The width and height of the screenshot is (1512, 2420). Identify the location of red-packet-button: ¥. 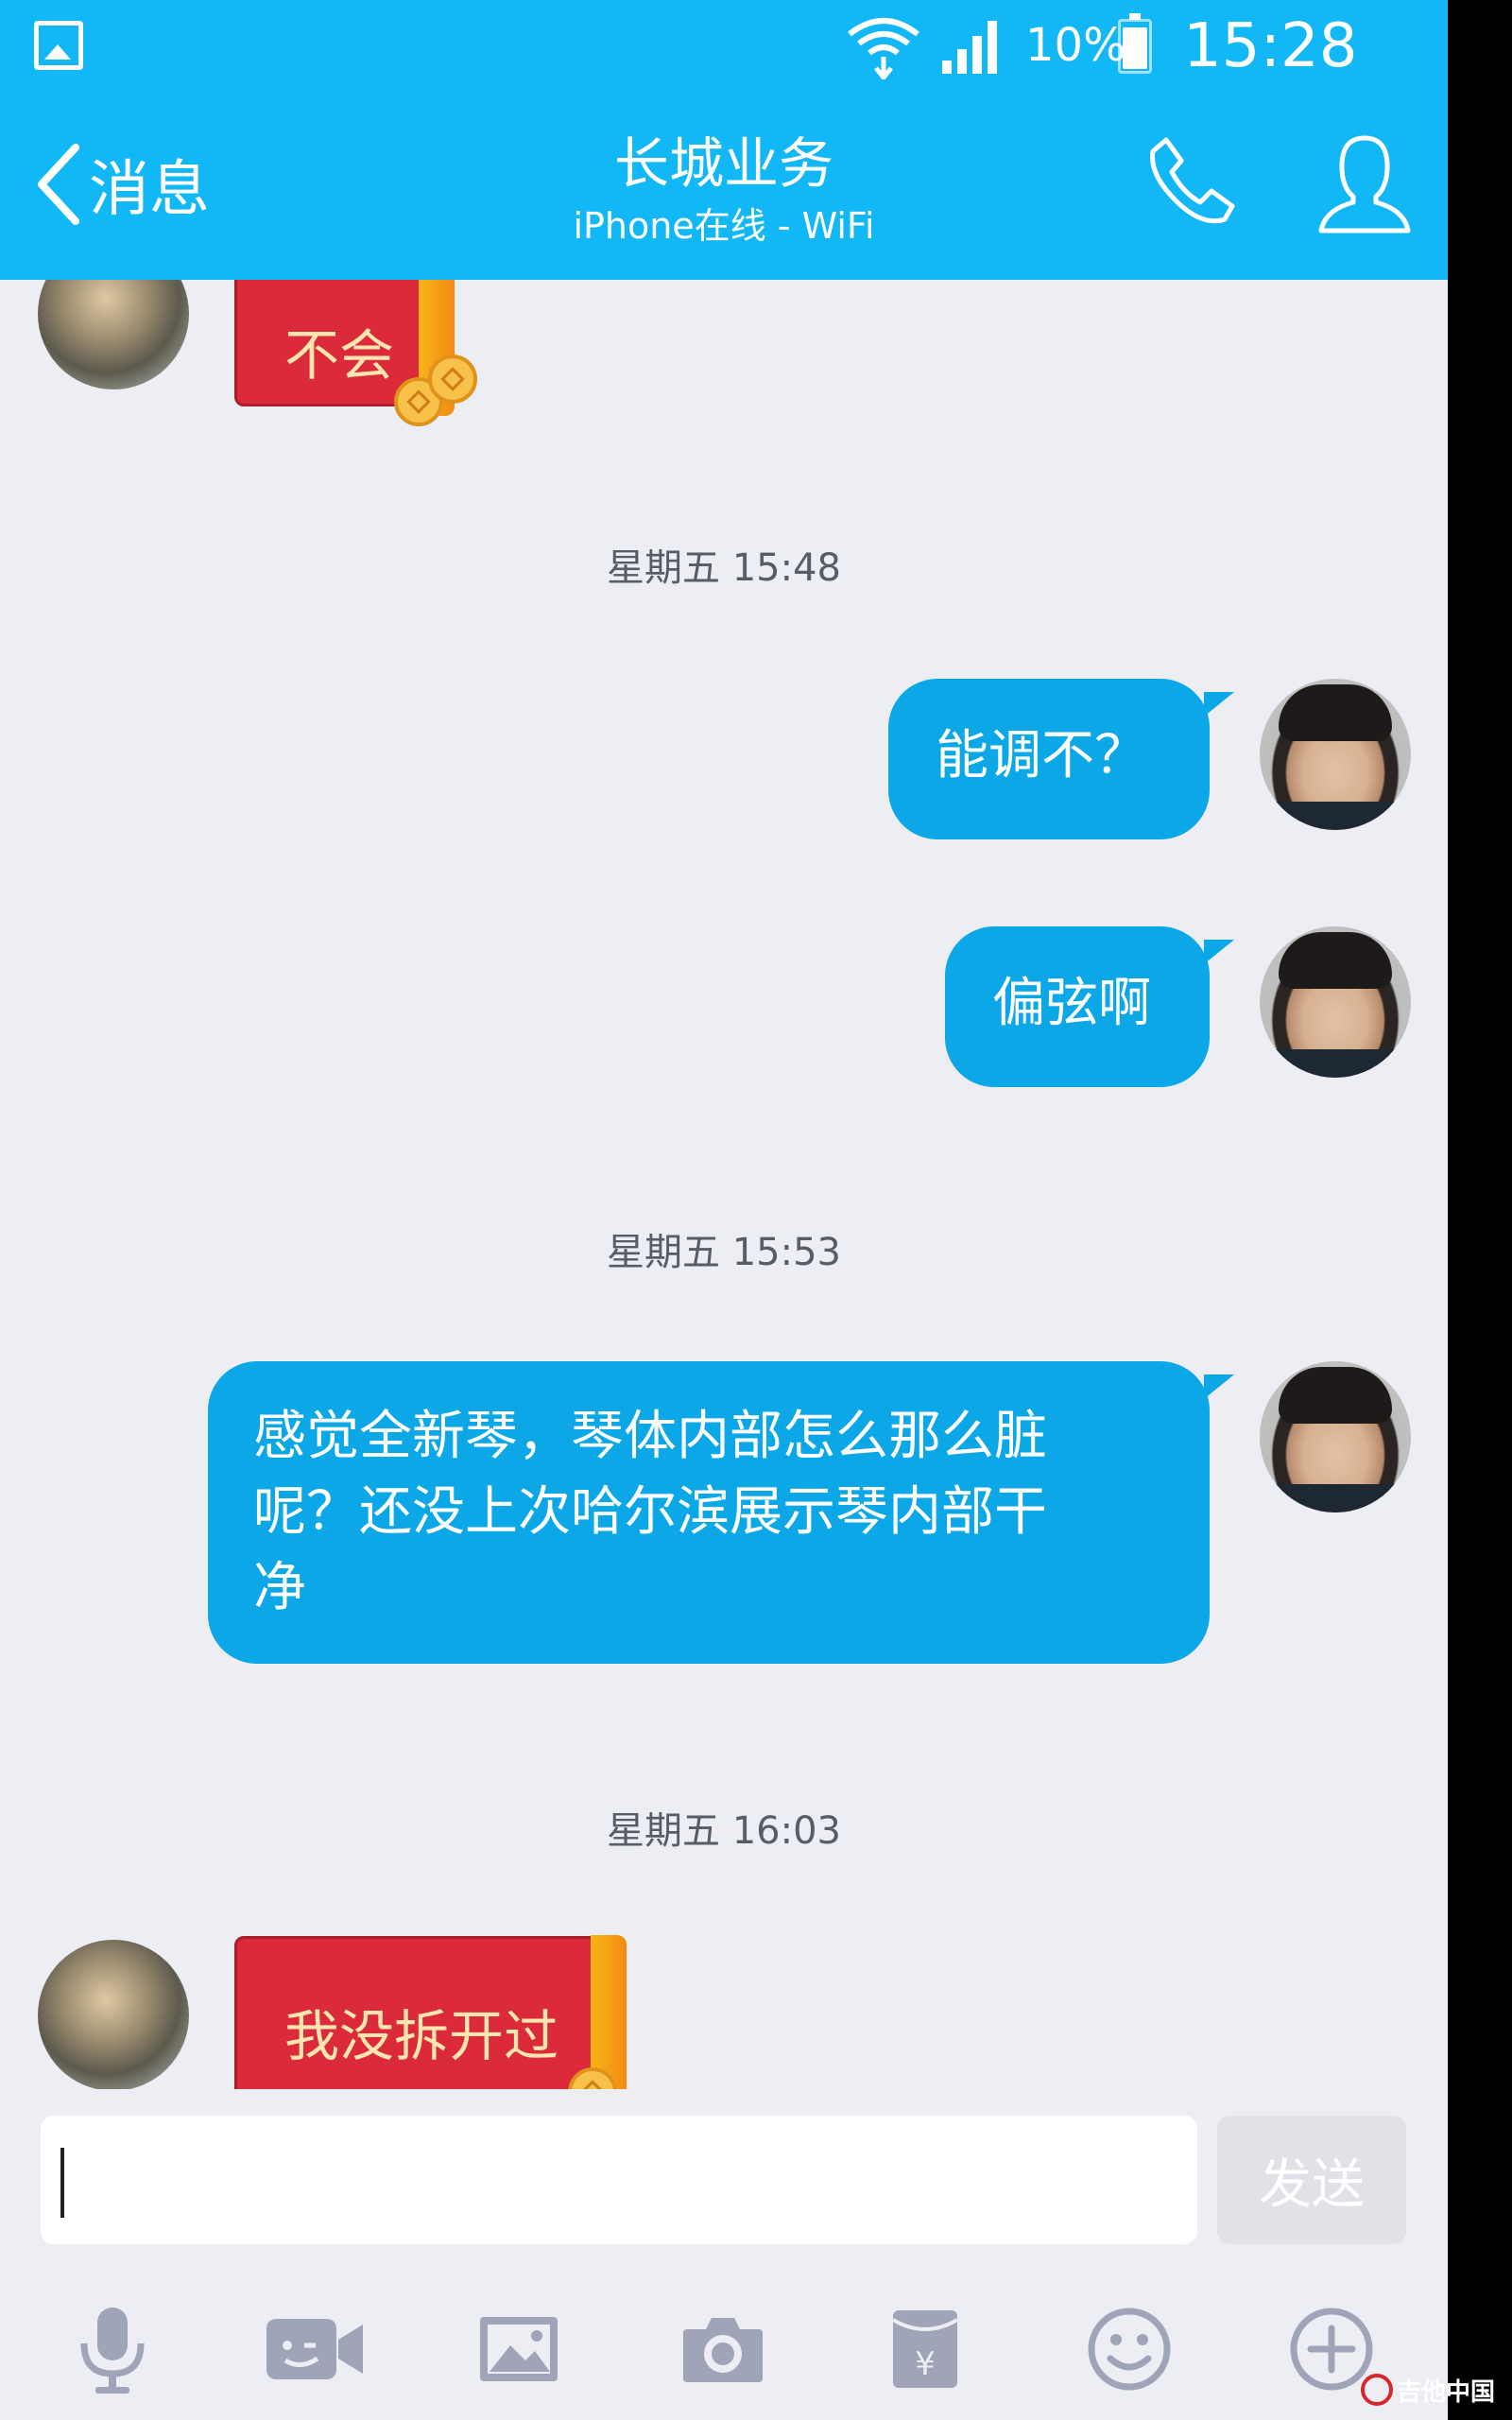
(925, 2349).